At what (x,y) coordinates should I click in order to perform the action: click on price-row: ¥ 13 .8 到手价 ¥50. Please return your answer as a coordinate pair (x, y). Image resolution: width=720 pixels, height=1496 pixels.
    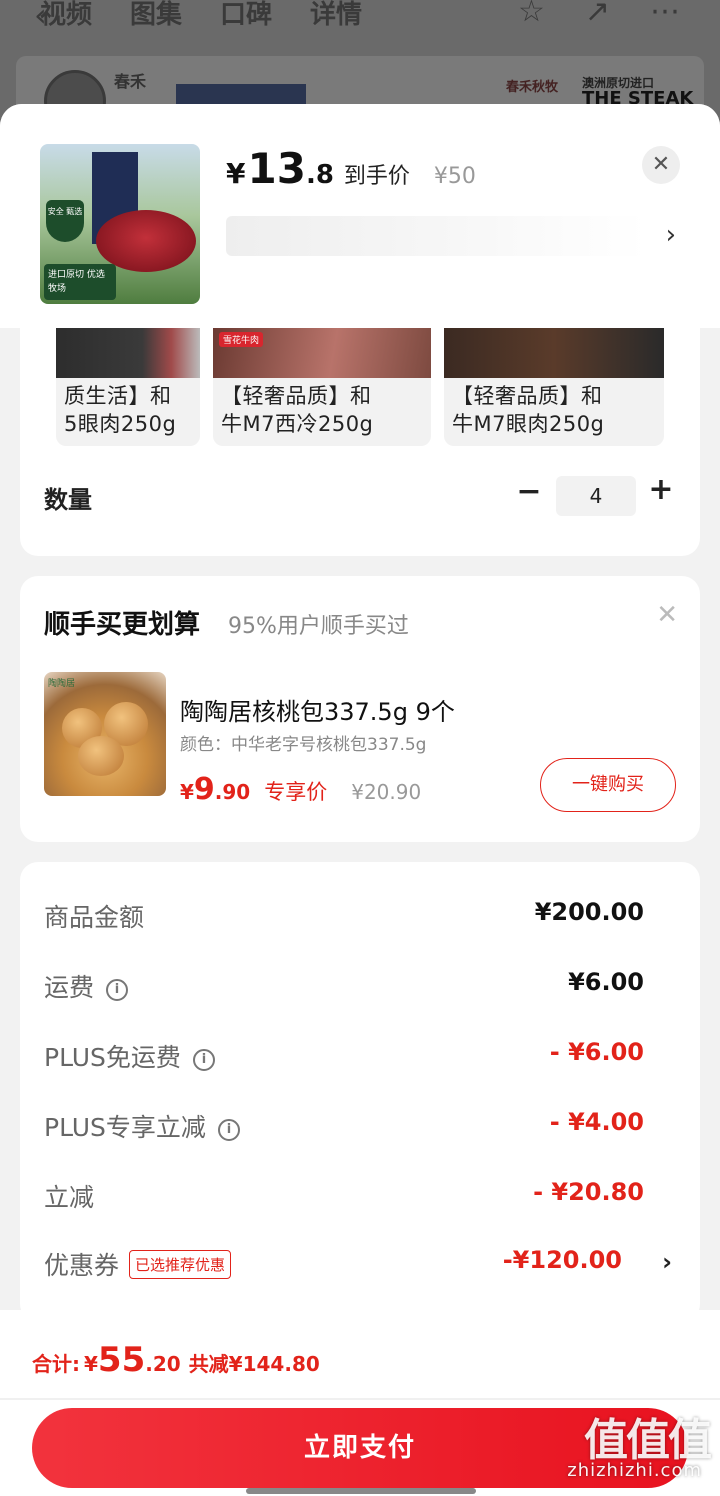
    Looking at the image, I should click on (351, 168).